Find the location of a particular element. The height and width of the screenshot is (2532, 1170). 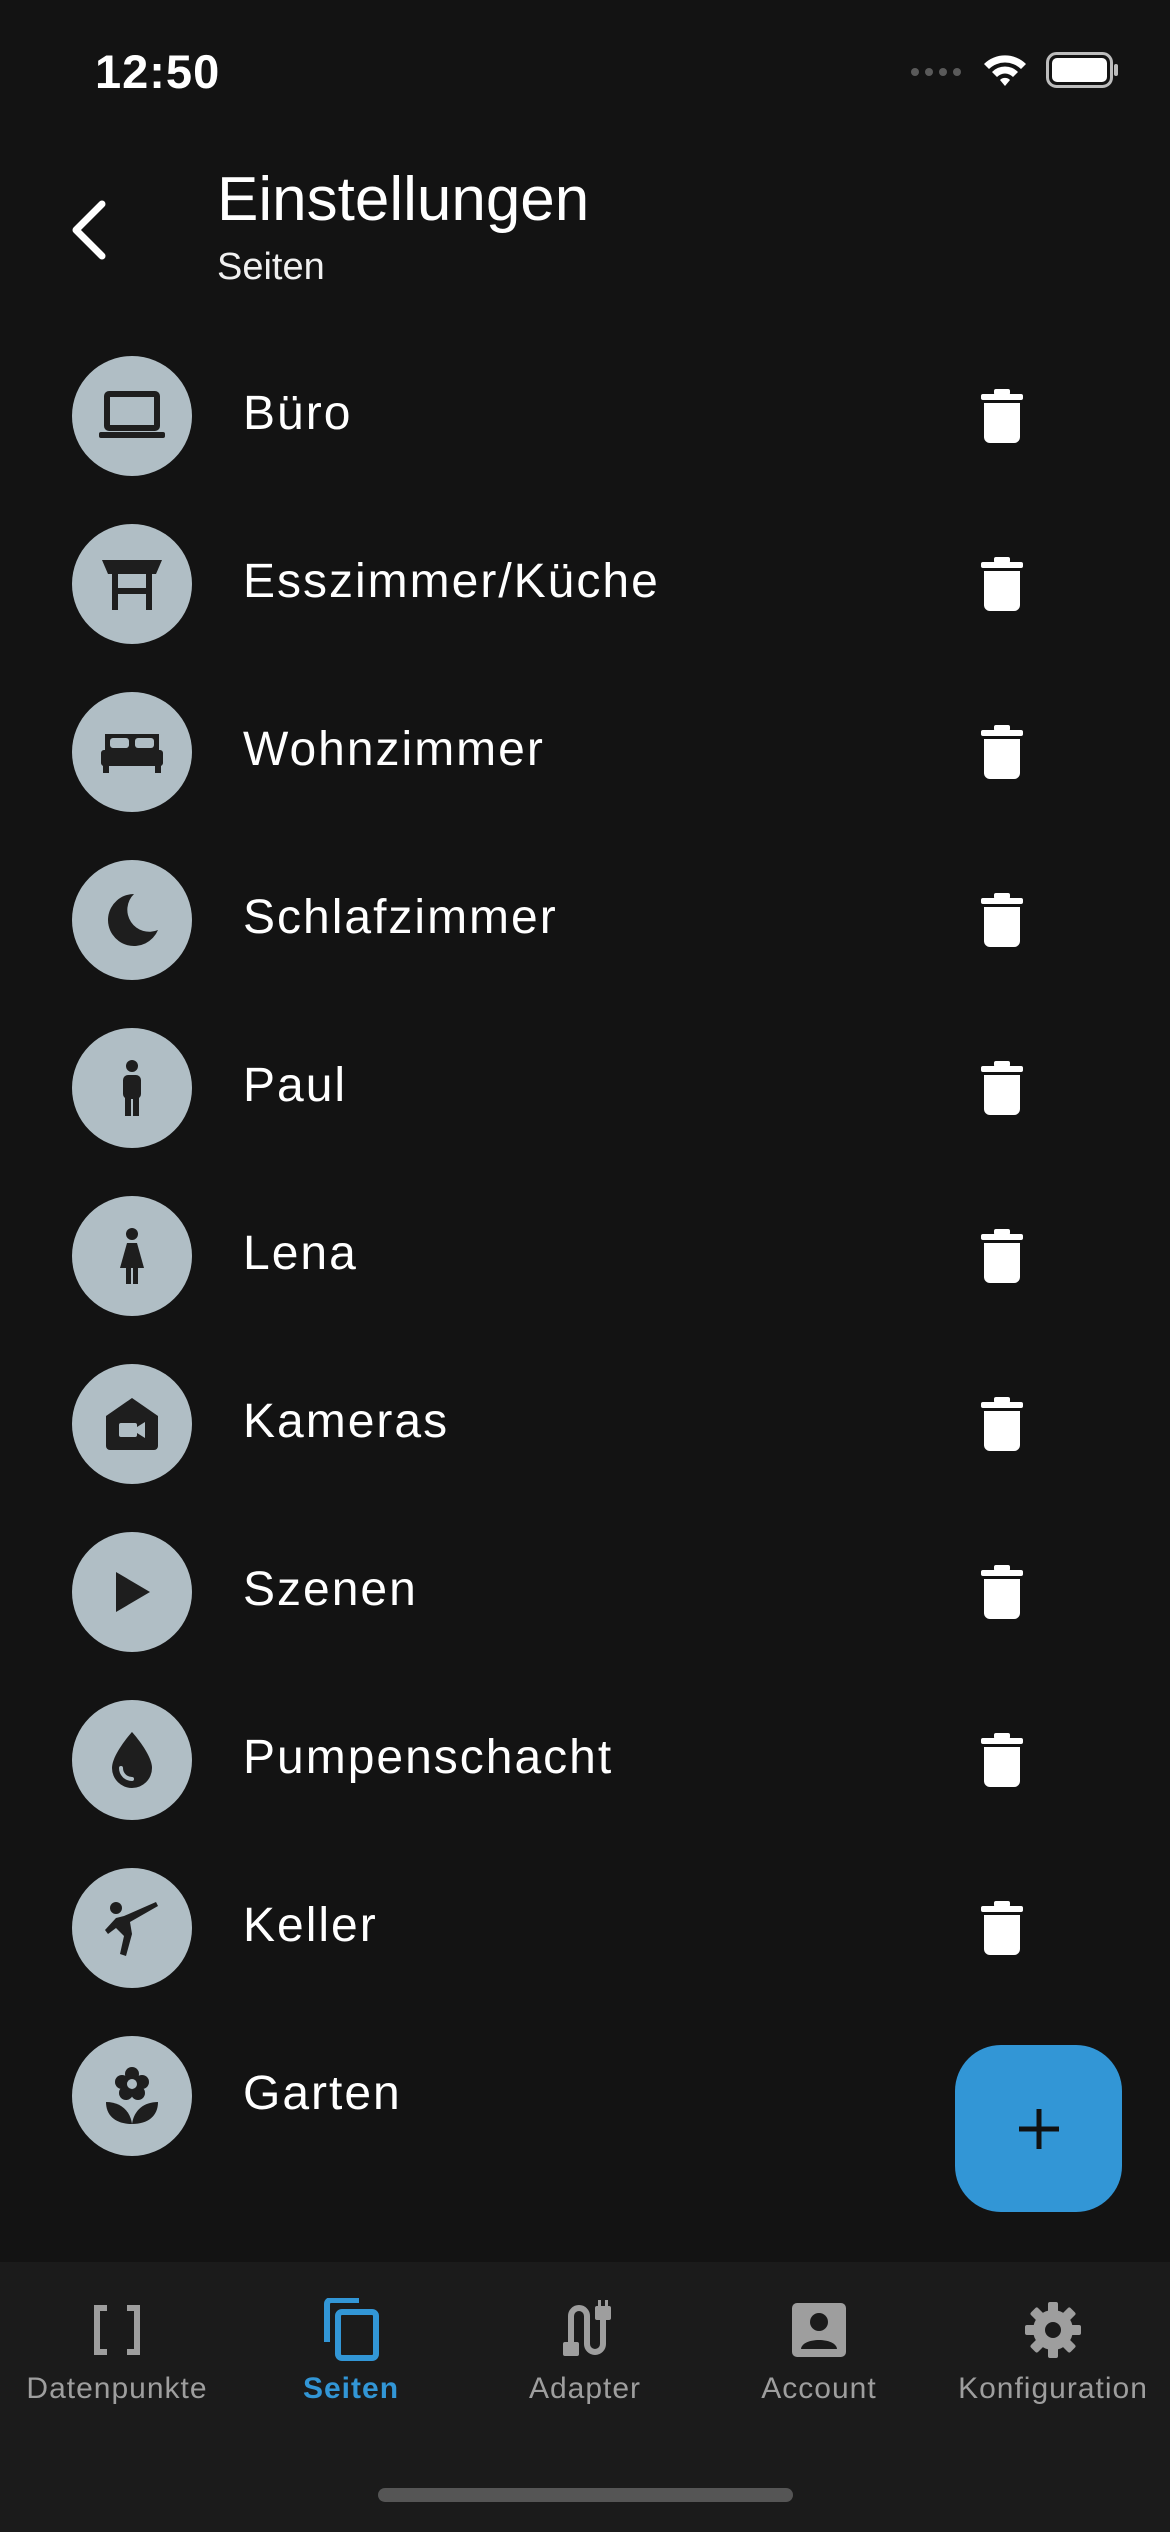

home-indicator is located at coordinates (585, 2495).